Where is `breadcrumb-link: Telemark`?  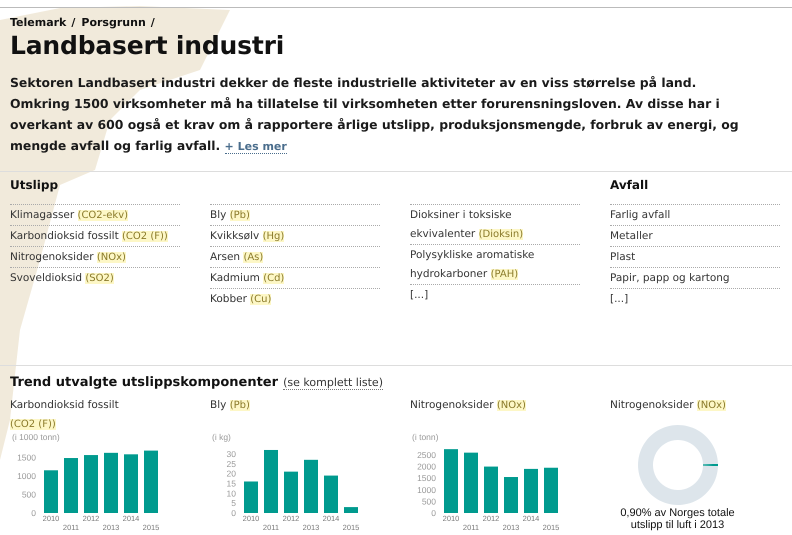 breadcrumb-link: Telemark is located at coordinates (38, 22).